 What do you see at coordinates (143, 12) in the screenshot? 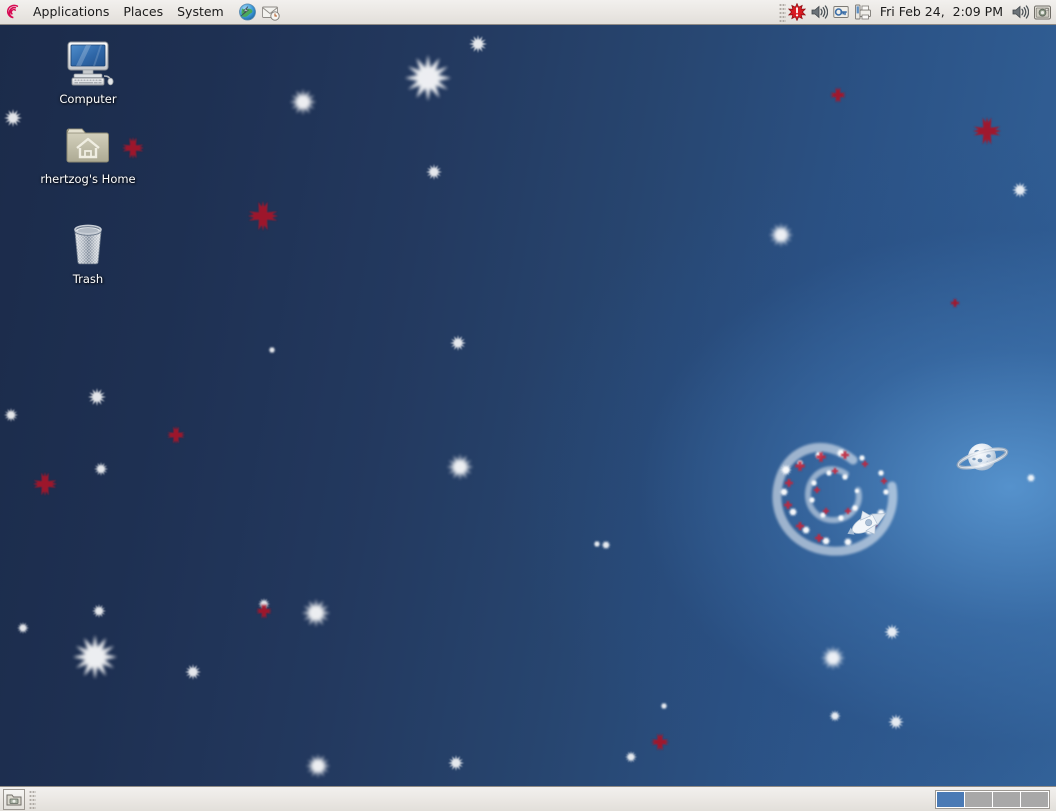
I see `menu-places: Places` at bounding box center [143, 12].